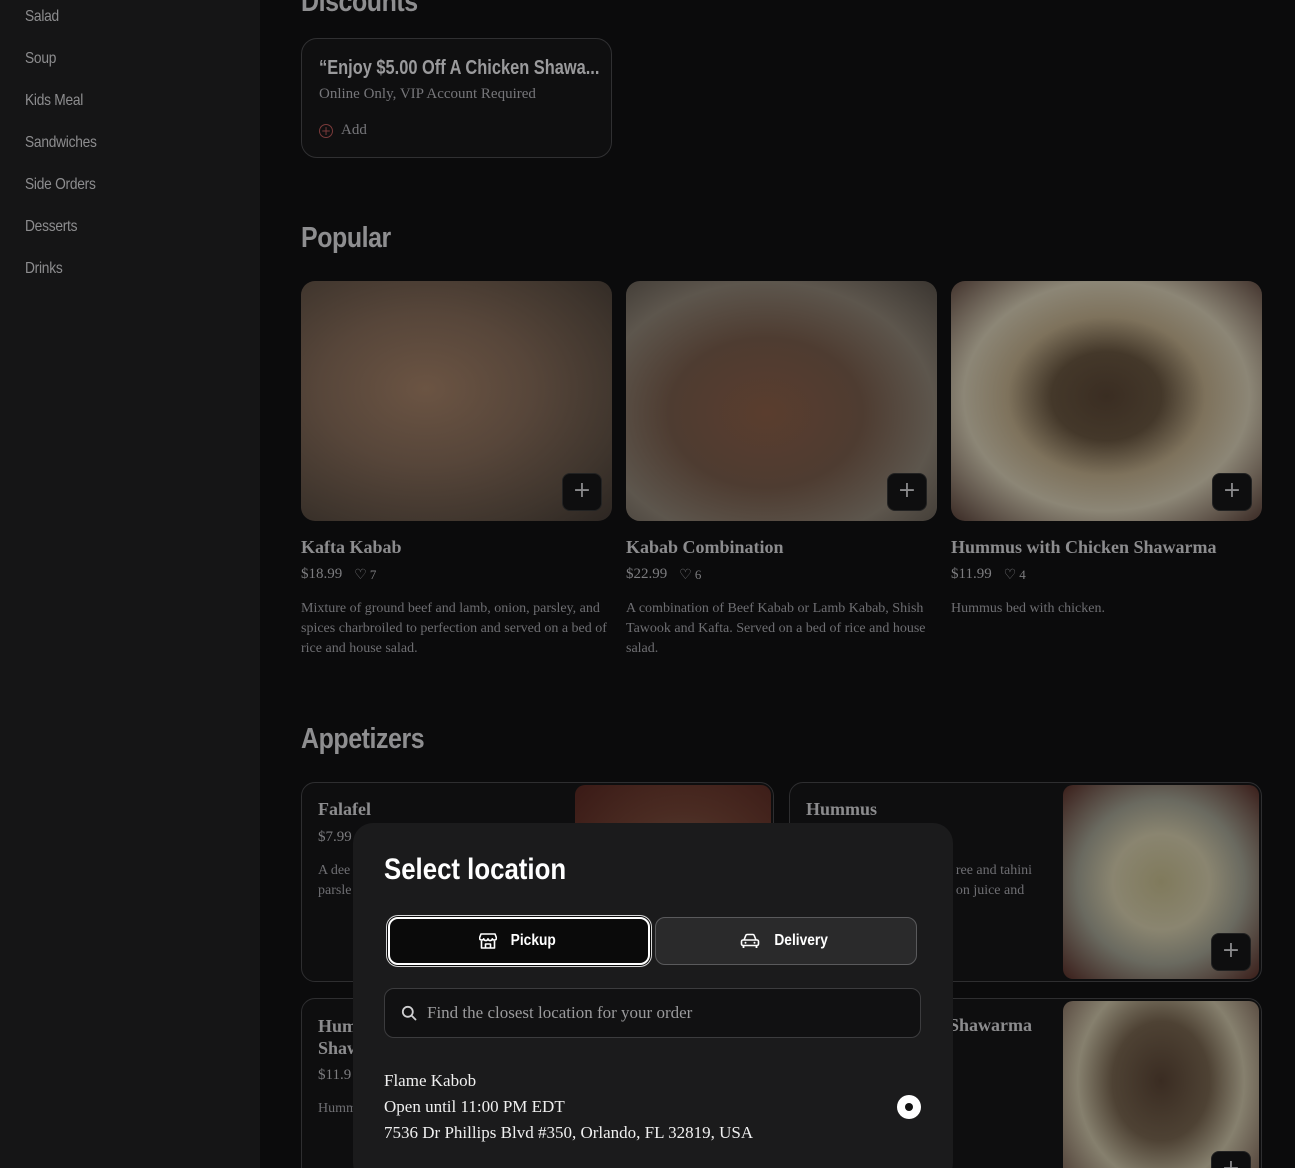 Image resolution: width=1295 pixels, height=1168 pixels. Describe the element at coordinates (909, 1107) in the screenshot. I see `location-radio` at that location.